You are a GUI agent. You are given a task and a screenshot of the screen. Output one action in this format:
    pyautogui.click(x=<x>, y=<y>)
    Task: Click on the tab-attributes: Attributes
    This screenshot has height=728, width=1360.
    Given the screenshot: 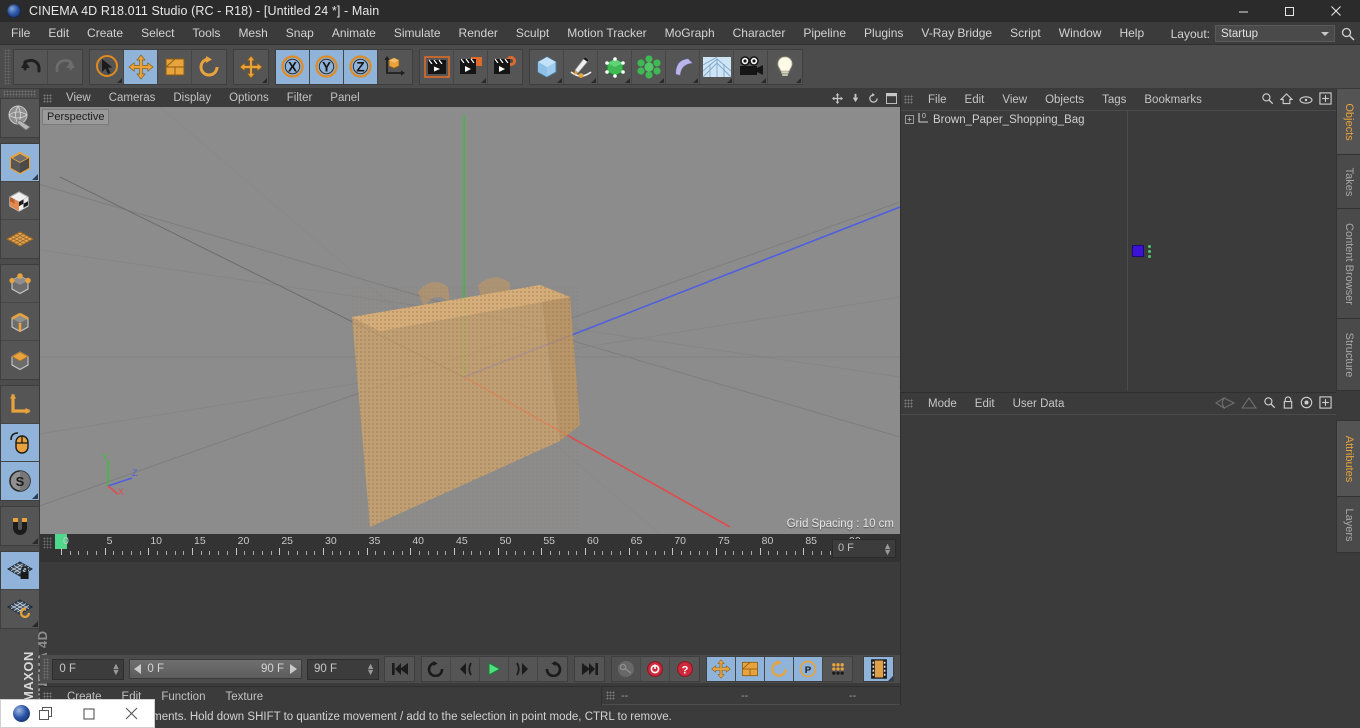 What is the action you would take?
    pyautogui.click(x=1348, y=459)
    